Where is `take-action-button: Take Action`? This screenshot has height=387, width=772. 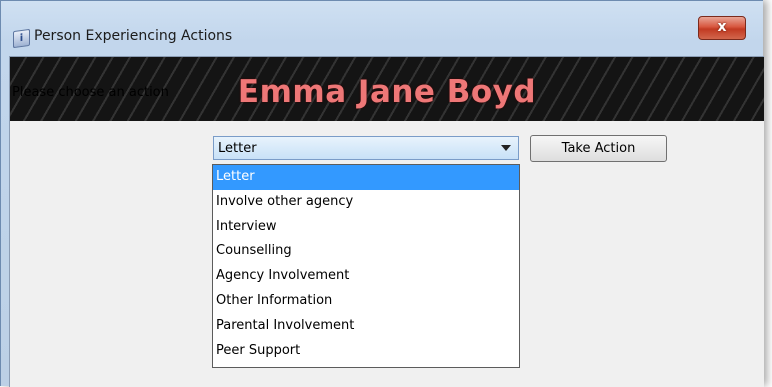 take-action-button: Take Action is located at coordinates (598, 148).